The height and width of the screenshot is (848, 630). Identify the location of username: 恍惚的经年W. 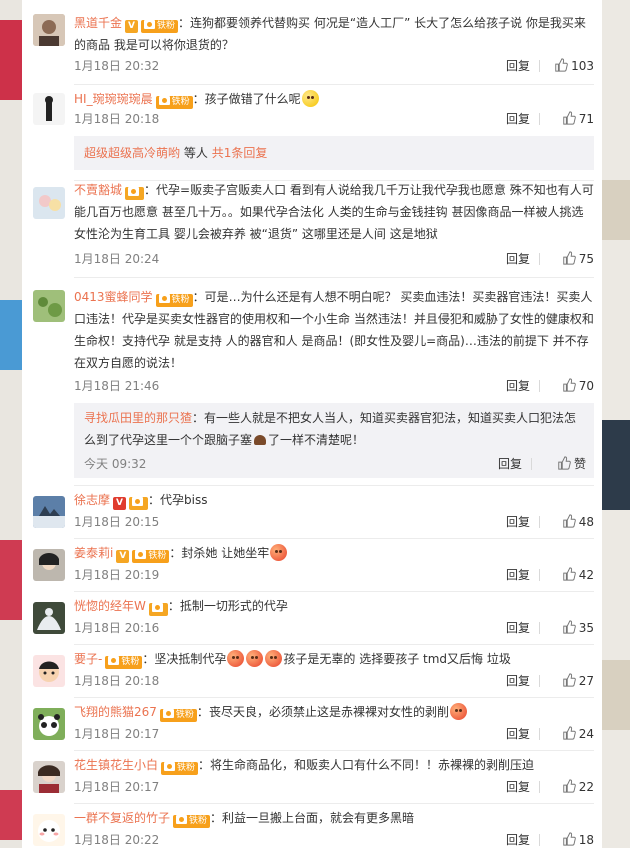
(110, 606).